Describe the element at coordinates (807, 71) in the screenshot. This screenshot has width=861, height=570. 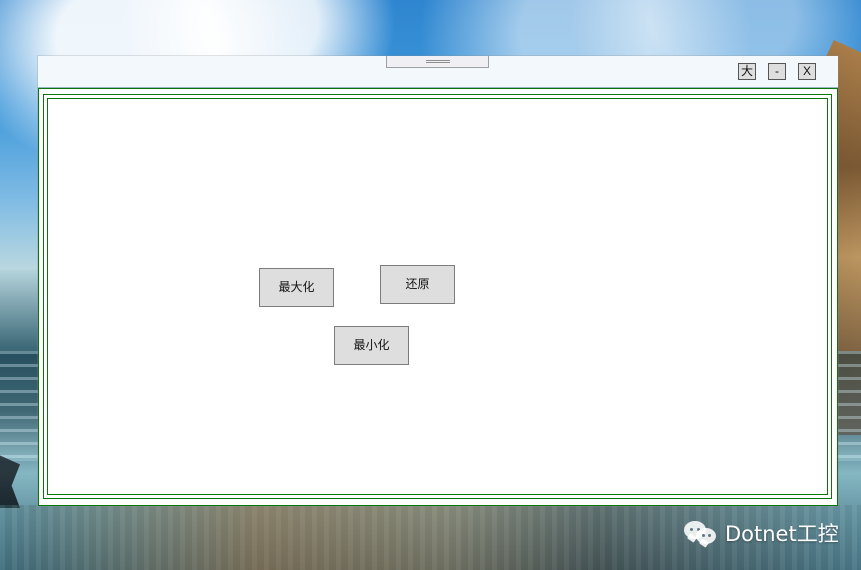
I see `titlebar-close-button: X` at that location.